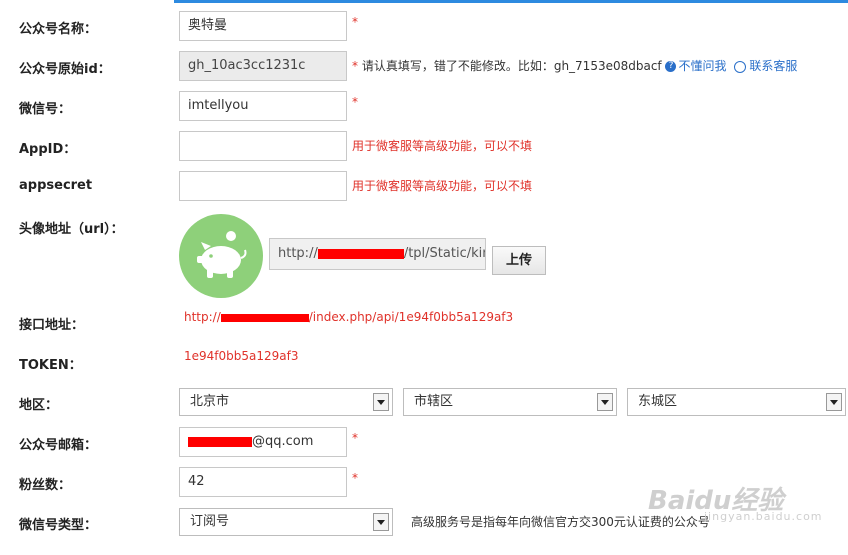 This screenshot has width=848, height=555. What do you see at coordinates (298, 253) in the screenshot?
I see `url-prefix: http://` at bounding box center [298, 253].